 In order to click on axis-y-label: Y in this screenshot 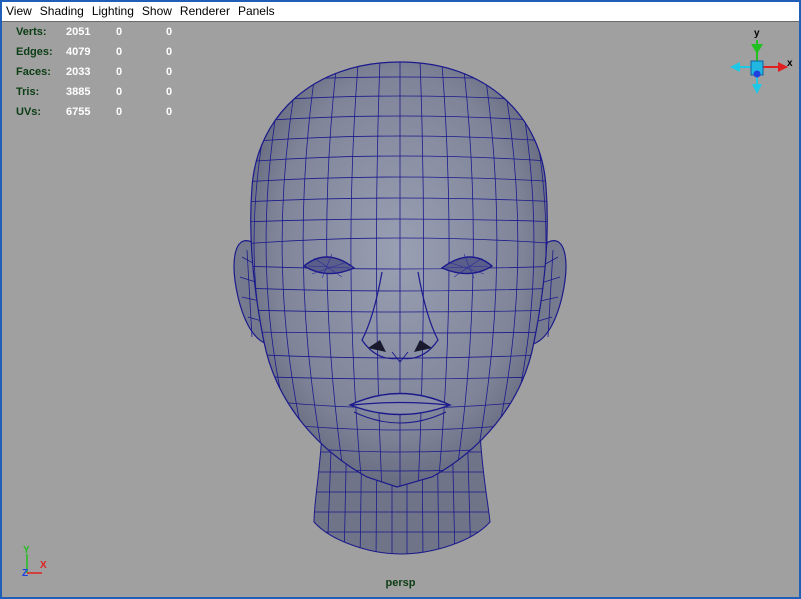, I will do `click(26, 550)`.